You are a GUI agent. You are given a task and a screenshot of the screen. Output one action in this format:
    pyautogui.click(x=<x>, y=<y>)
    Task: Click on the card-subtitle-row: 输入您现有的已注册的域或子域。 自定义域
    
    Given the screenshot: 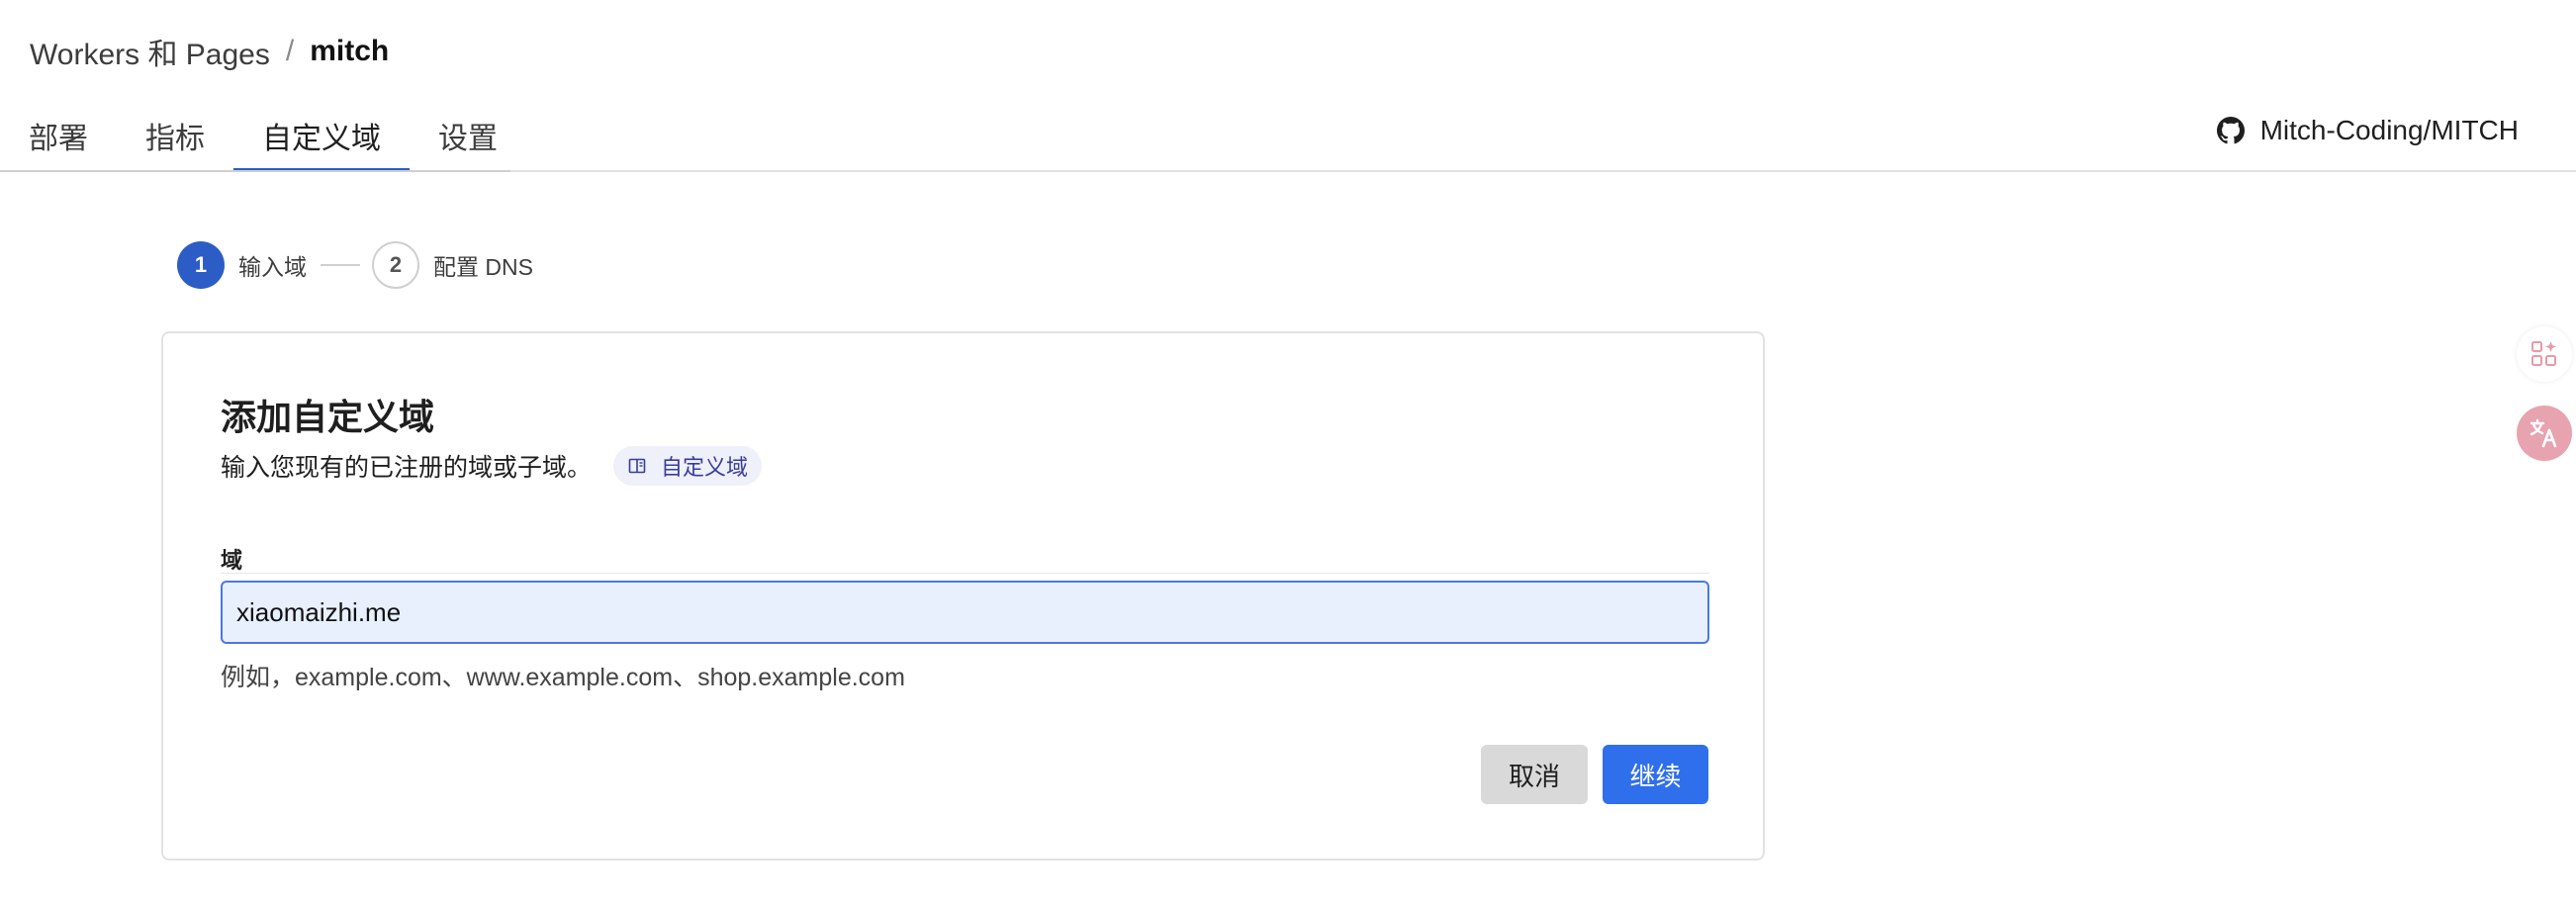 What is the action you would take?
    pyautogui.click(x=492, y=466)
    